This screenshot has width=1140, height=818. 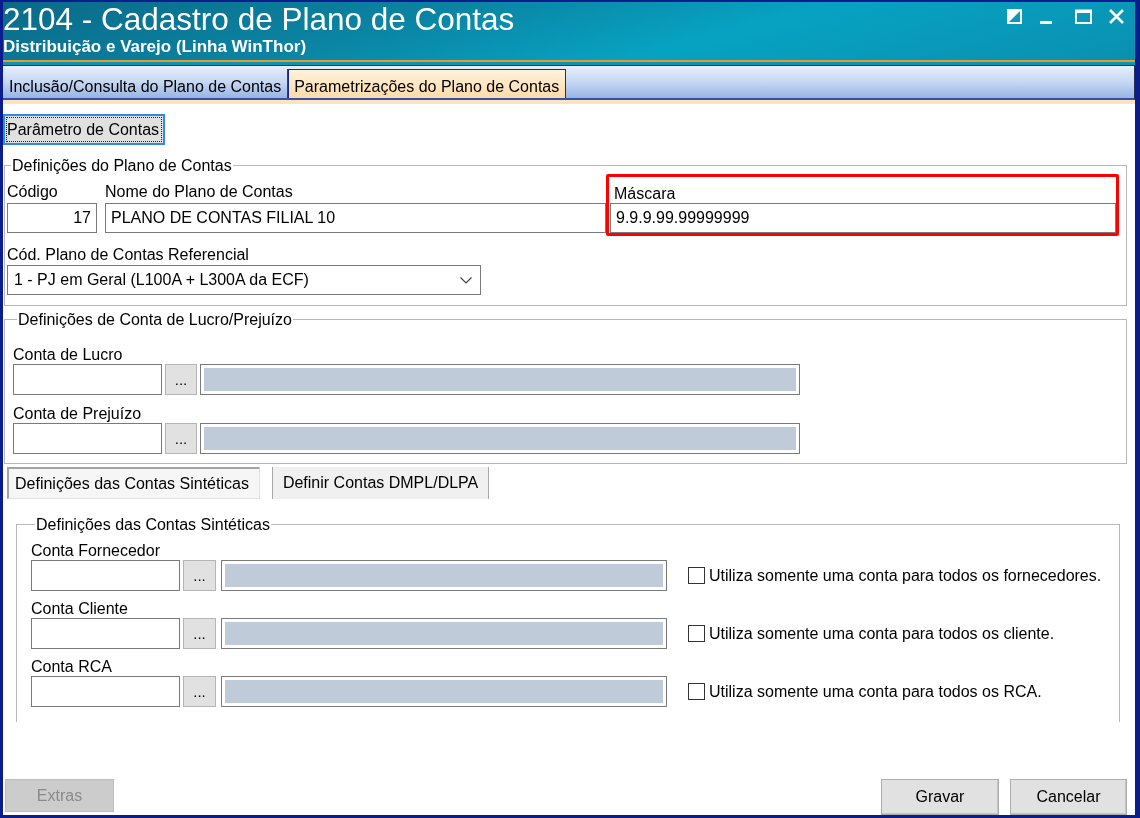 I want to click on checkbox-label: Utiliza somente uma conta para todos os cliente., so click(x=882, y=633).